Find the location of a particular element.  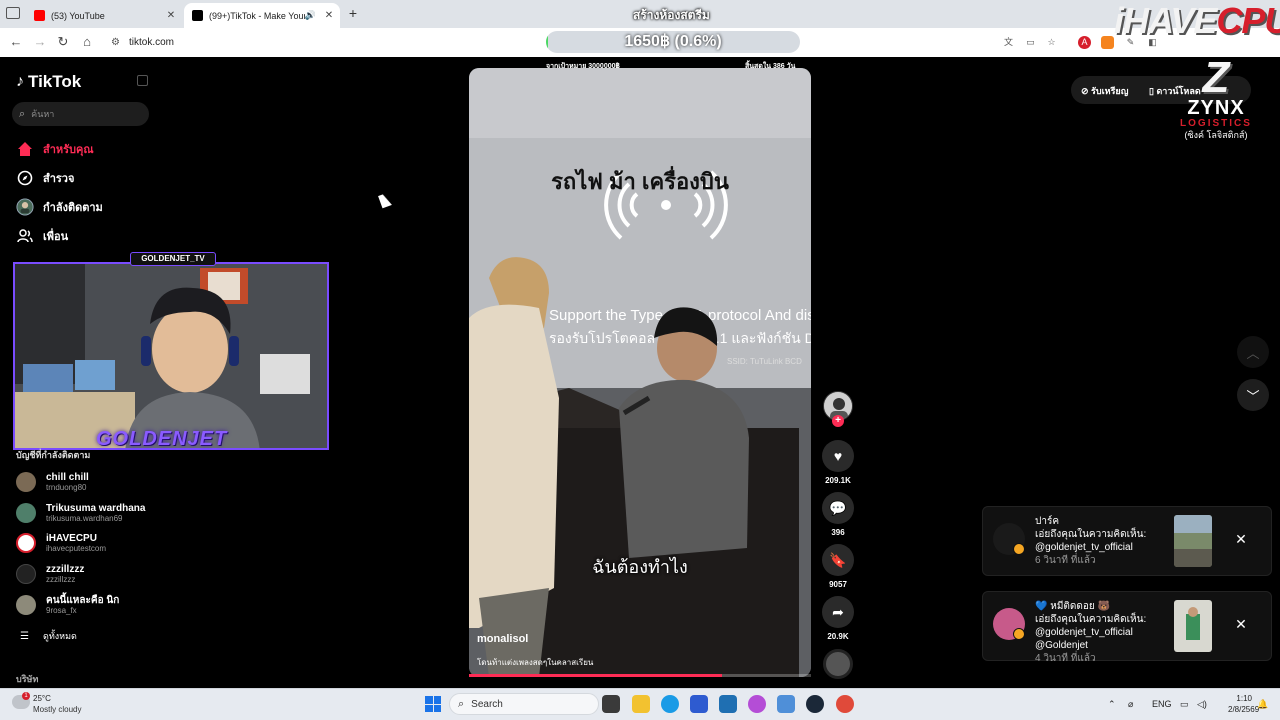

get-coins-label: รับเหรียญ is located at coordinates (1110, 91).